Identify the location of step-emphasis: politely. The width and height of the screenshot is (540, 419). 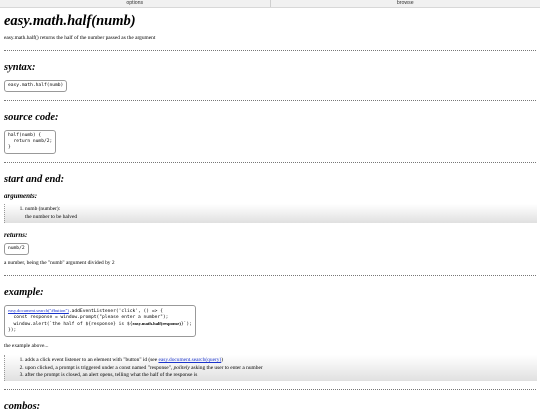
(182, 368).